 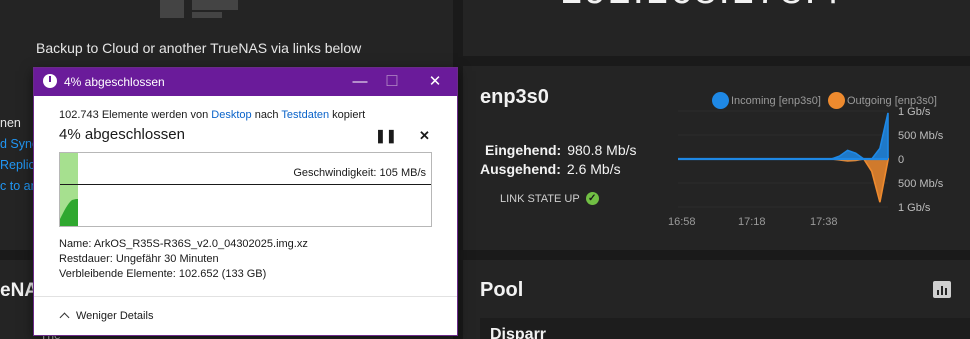 I want to click on throughput-graph: Geschwindigkeit: 105 MB/s, so click(x=245, y=189).